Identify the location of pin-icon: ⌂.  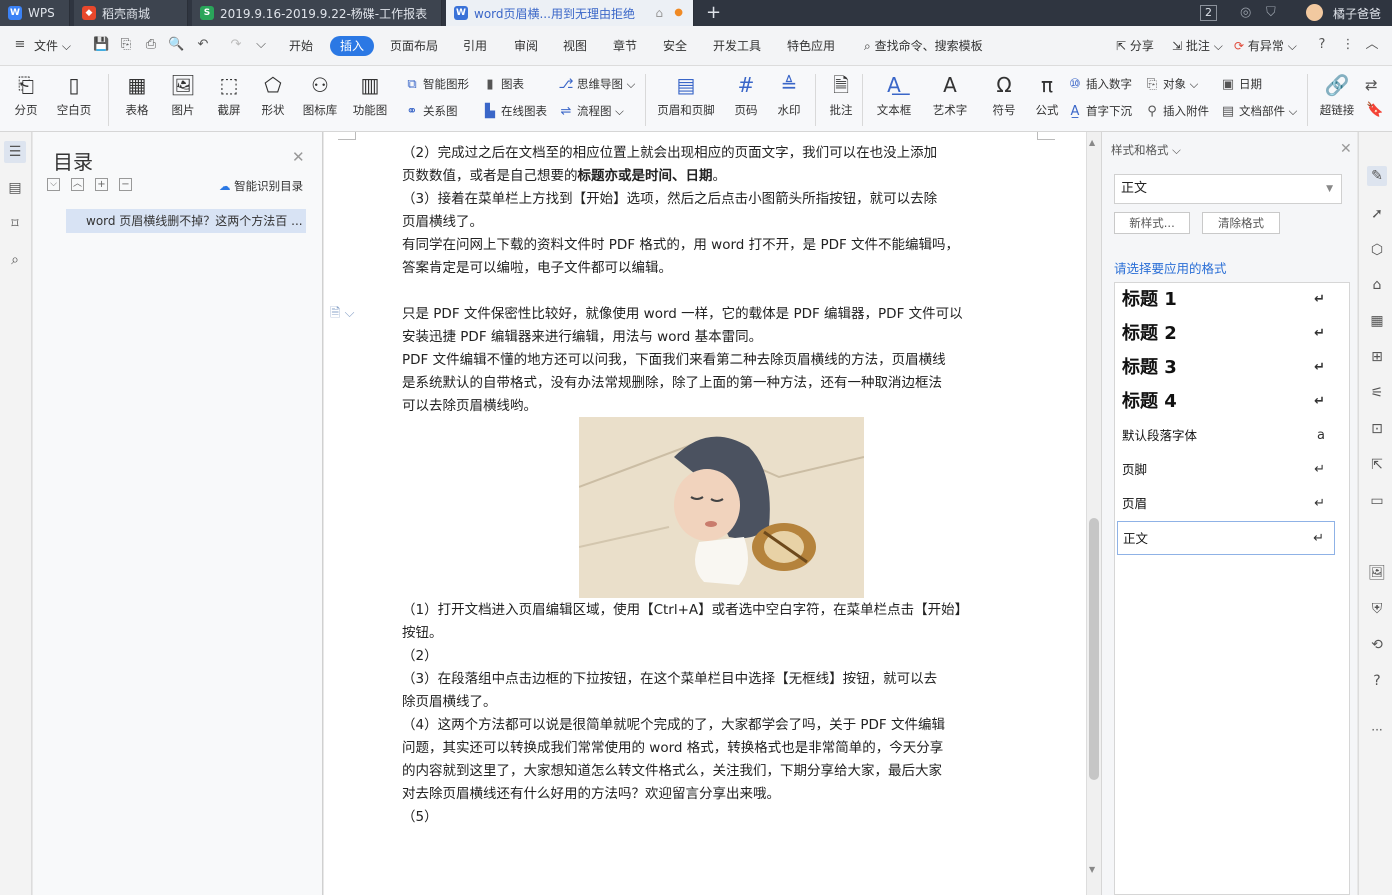
(659, 13).